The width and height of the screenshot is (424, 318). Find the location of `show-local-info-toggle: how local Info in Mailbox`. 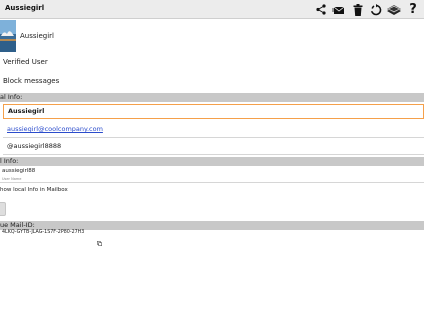

show-local-info-toggle: how local Info in Mailbox is located at coordinates (34, 190).